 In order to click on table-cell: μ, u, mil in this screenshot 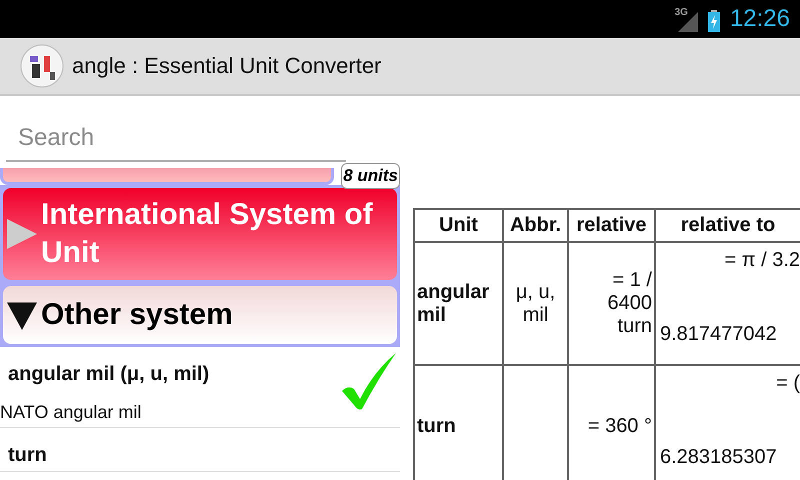, I will do `click(535, 303)`.